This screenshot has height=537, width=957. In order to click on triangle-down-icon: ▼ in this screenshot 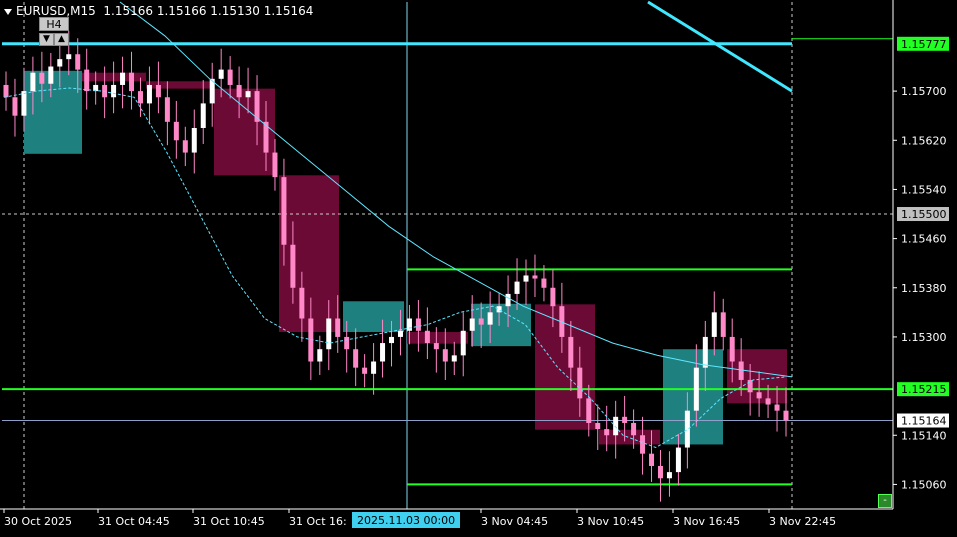, I will do `click(46, 39)`.